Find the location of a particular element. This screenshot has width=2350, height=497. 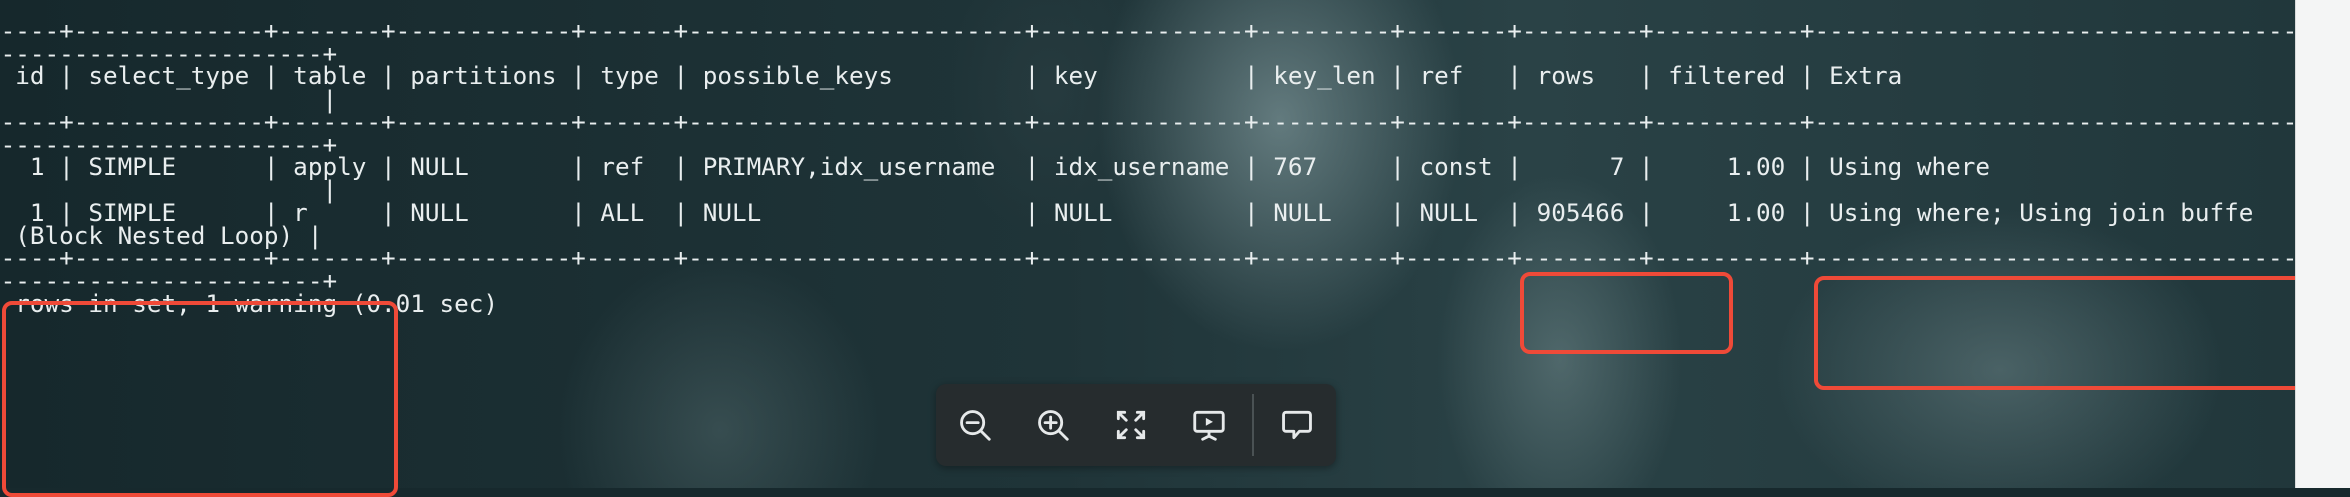

highlight-box-rows is located at coordinates (1626, 313).